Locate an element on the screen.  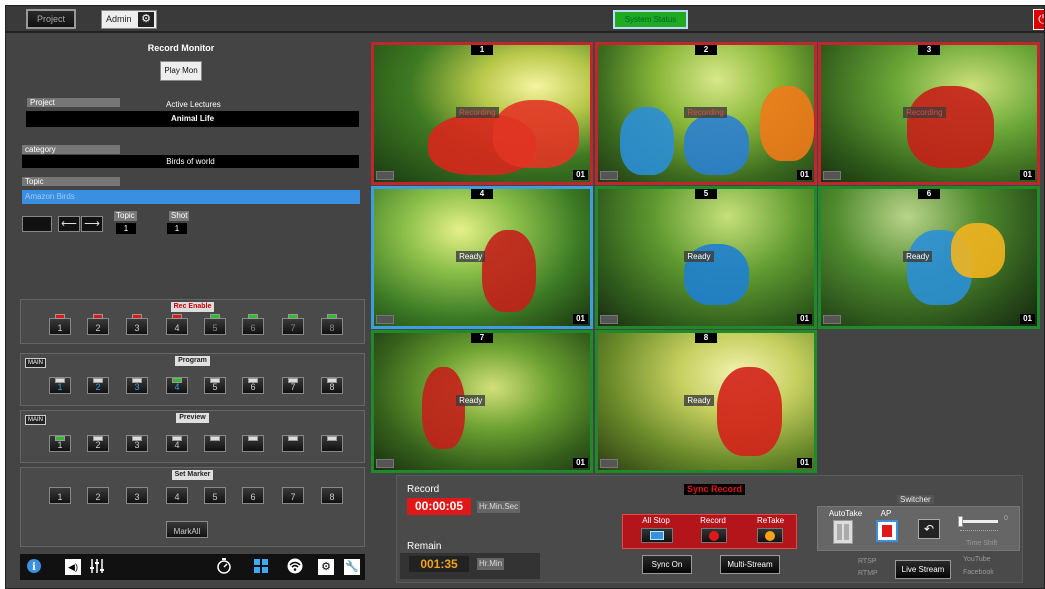
wifi-icon is located at coordinates (295, 567).